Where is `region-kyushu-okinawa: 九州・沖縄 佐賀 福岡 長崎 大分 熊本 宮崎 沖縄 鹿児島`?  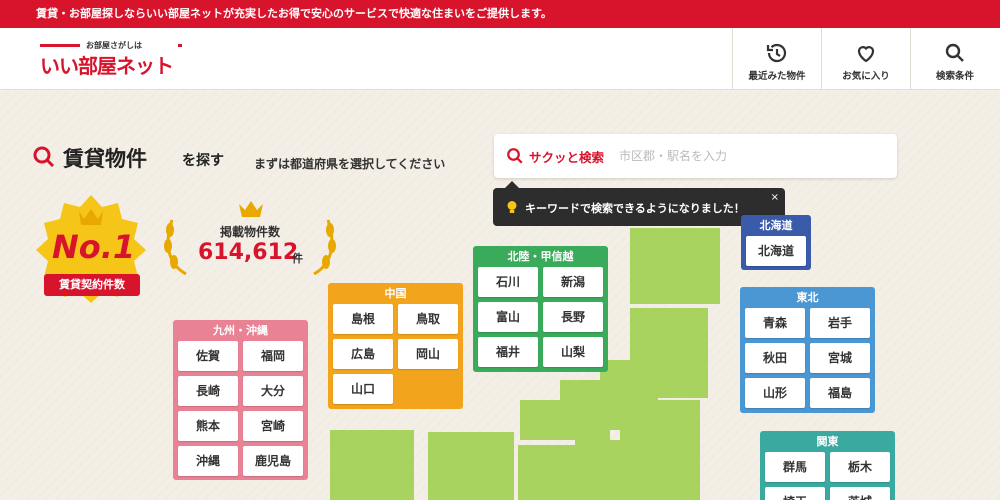 region-kyushu-okinawa: 九州・沖縄 佐賀 福岡 長崎 大分 熊本 宮崎 沖縄 鹿児島 is located at coordinates (240, 400).